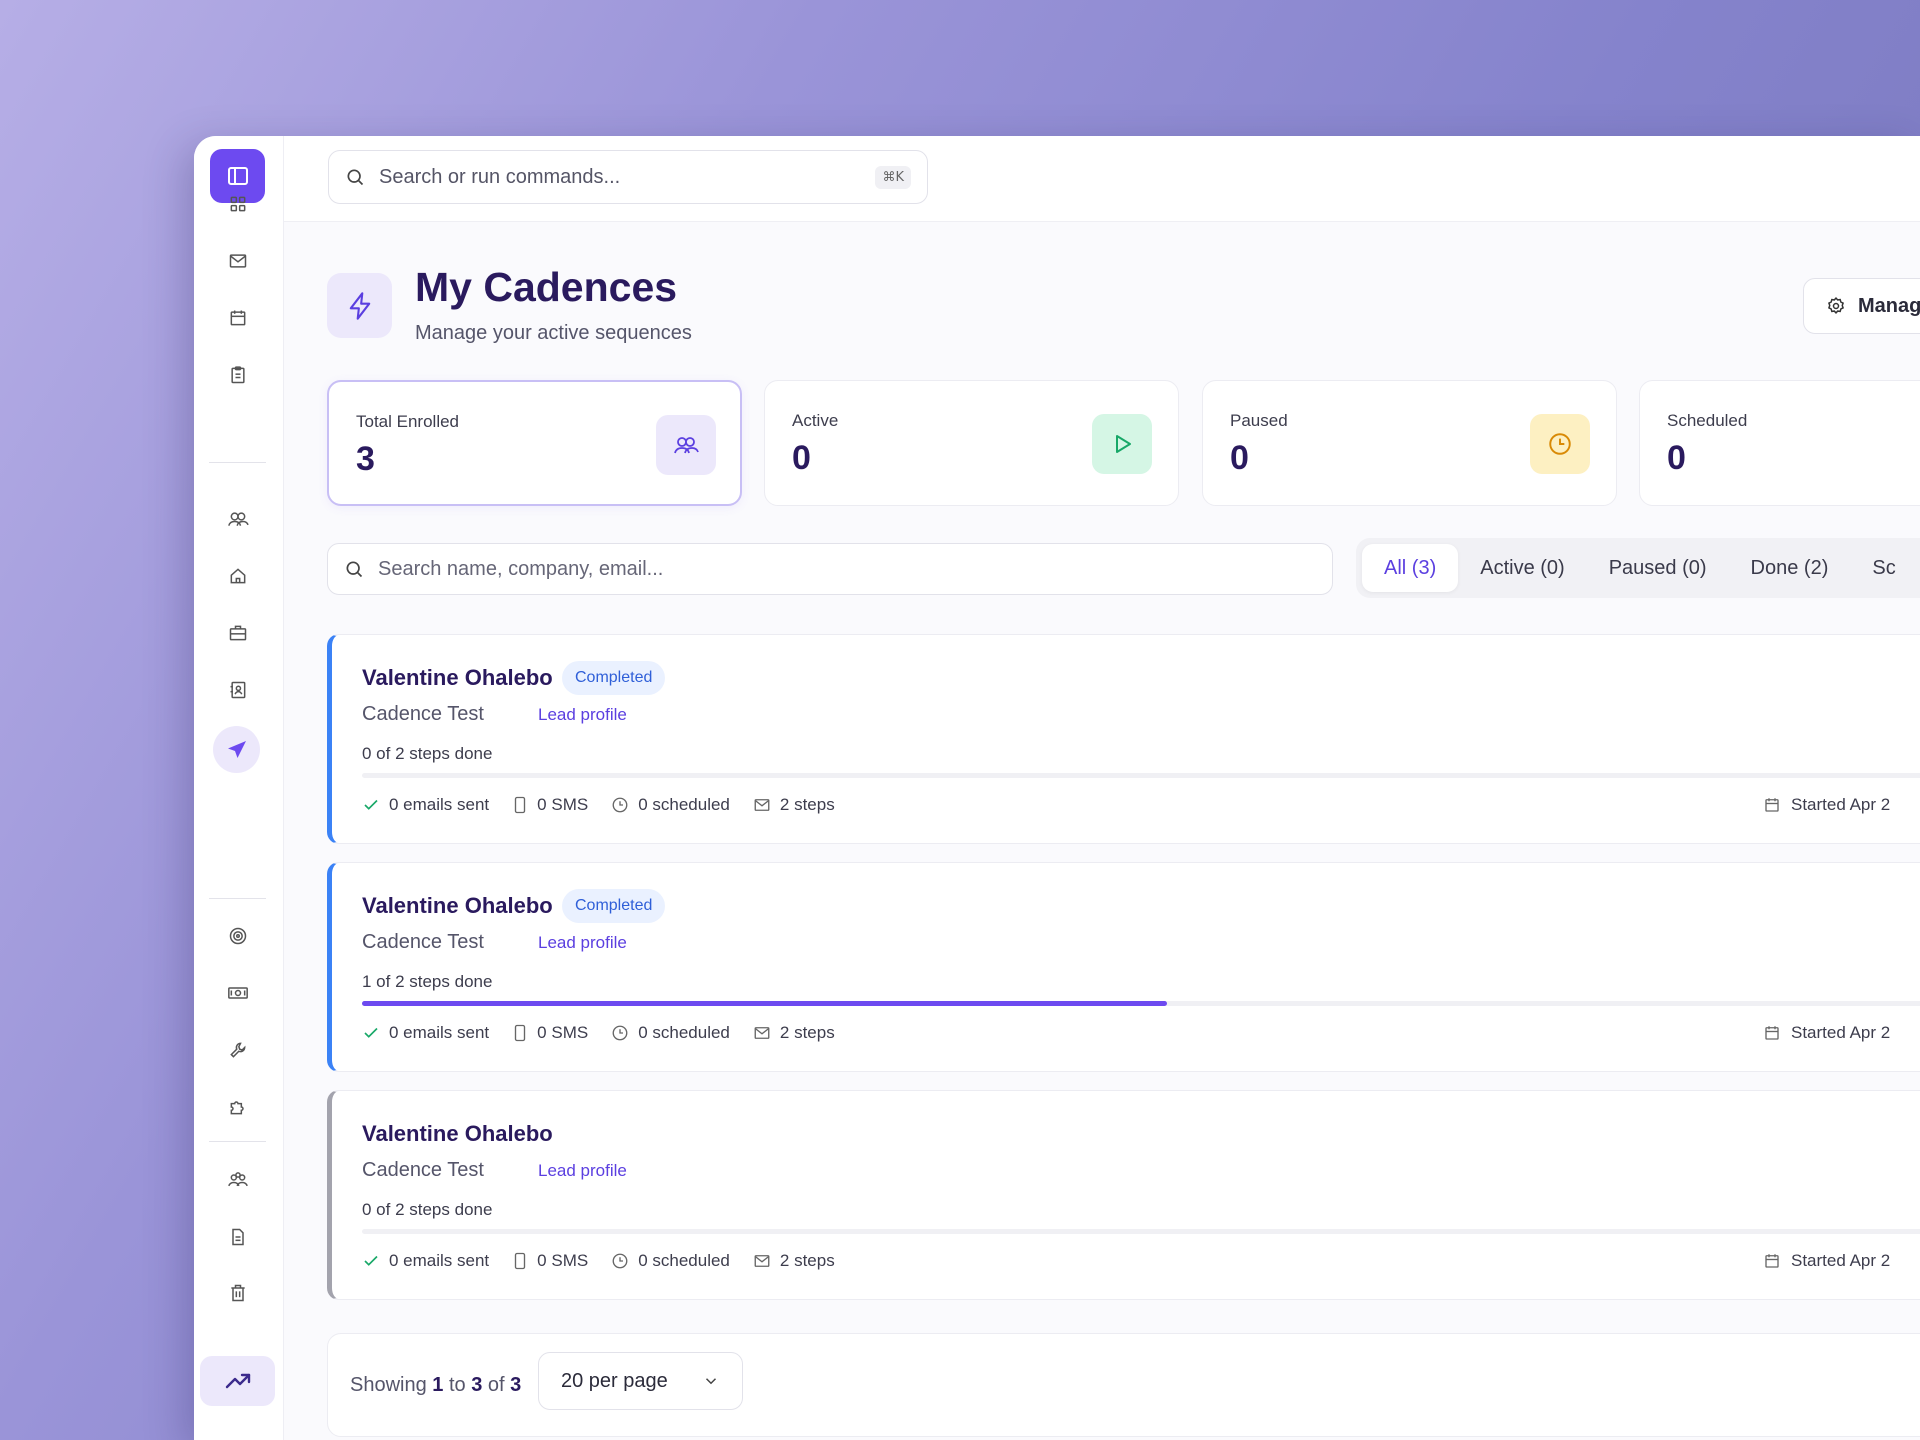 The image size is (1920, 1440). I want to click on sidebar-item-documents, so click(238, 1237).